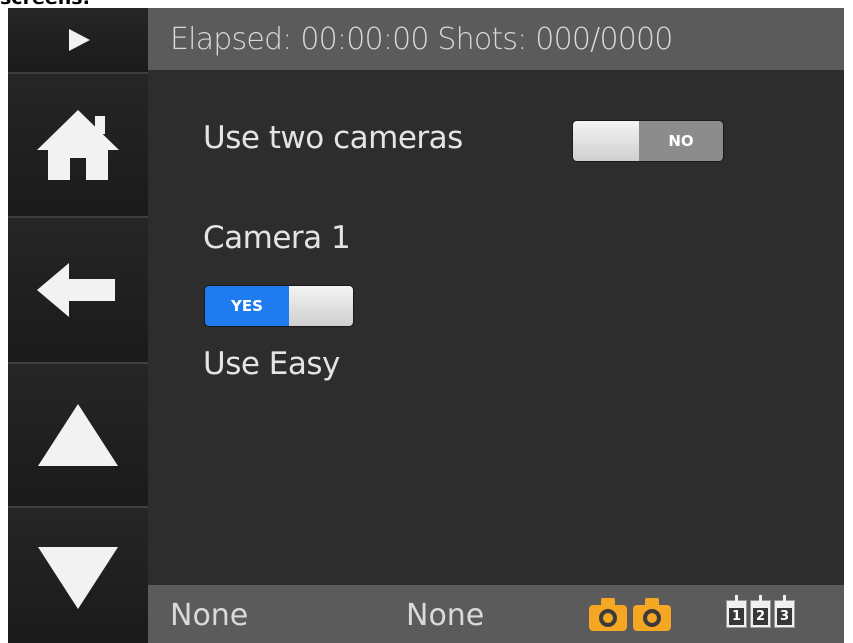 This screenshot has width=853, height=643. I want to click on slot-number: 3, so click(784, 616).